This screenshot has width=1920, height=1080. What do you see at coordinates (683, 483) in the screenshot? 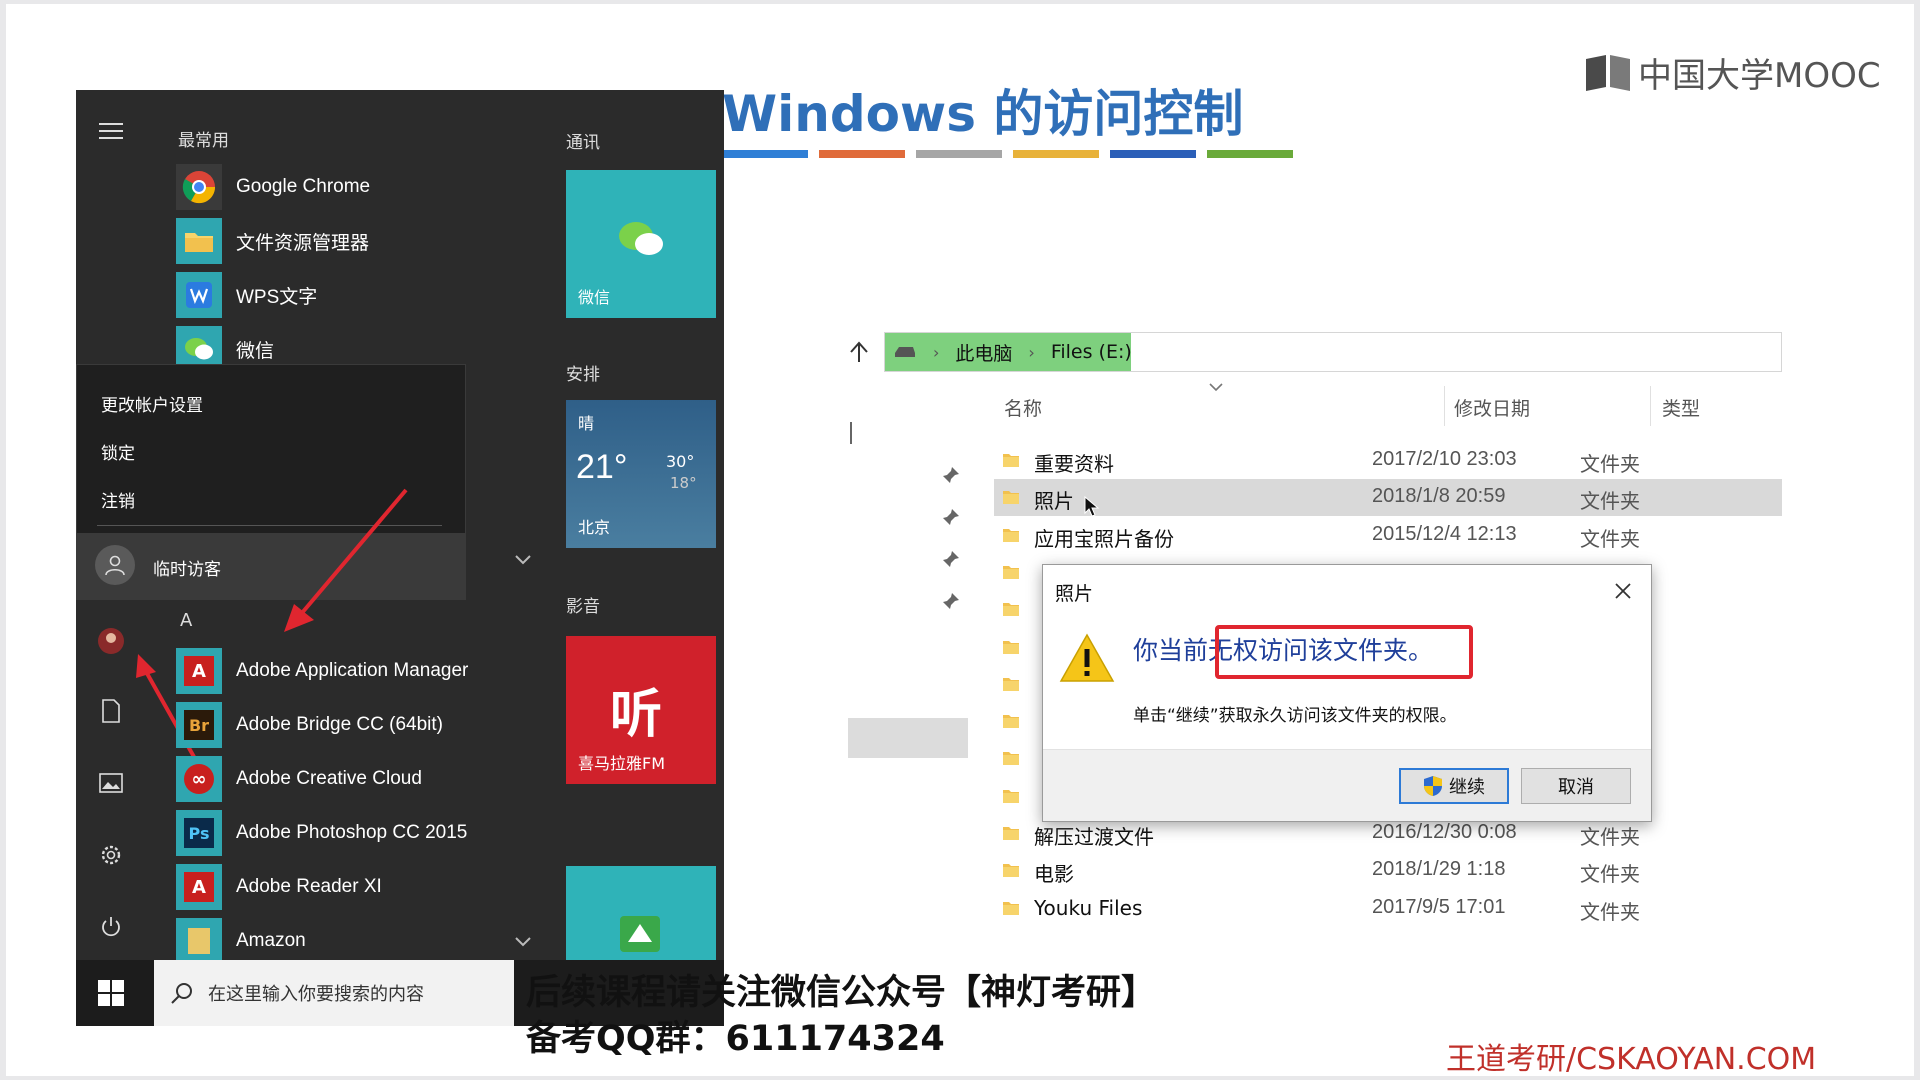
I see `weather-low: 18°` at bounding box center [683, 483].